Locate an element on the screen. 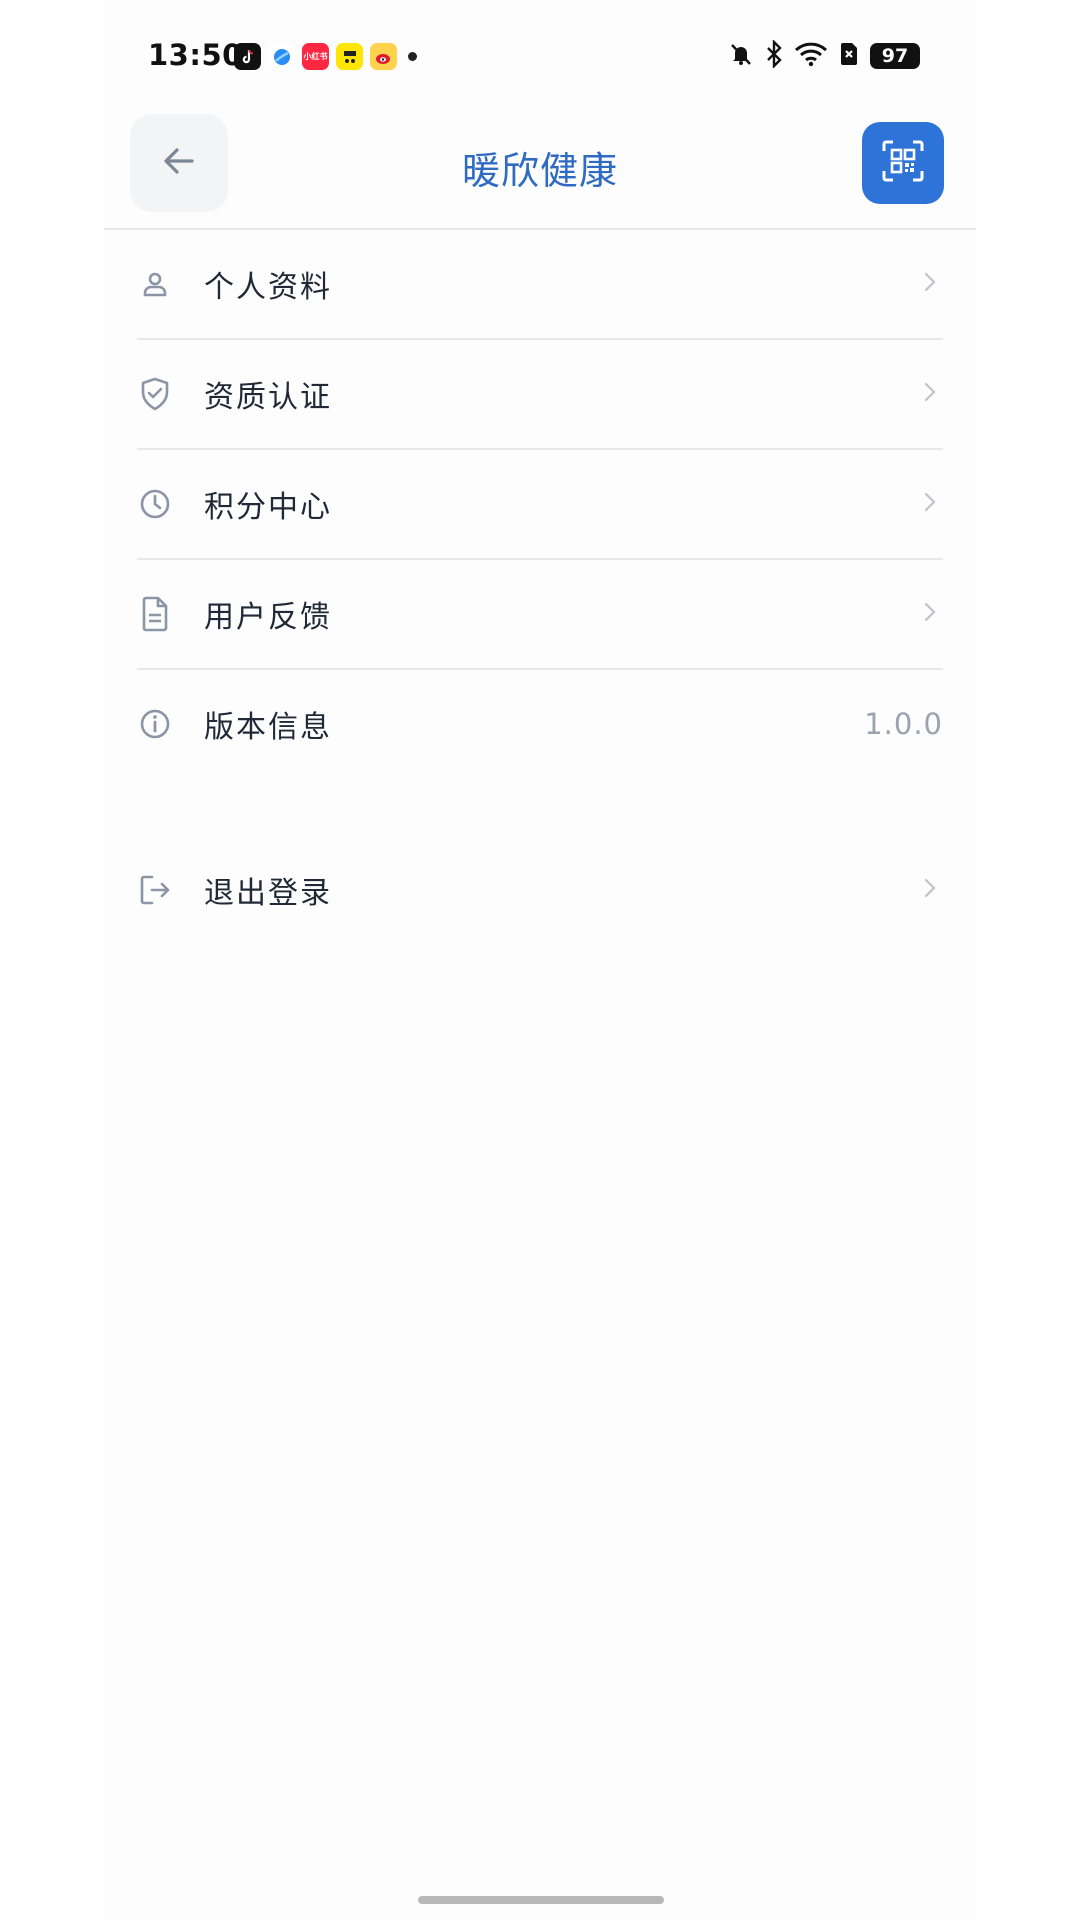 This screenshot has width=1080, height=1920. mute-icon is located at coordinates (741, 56).